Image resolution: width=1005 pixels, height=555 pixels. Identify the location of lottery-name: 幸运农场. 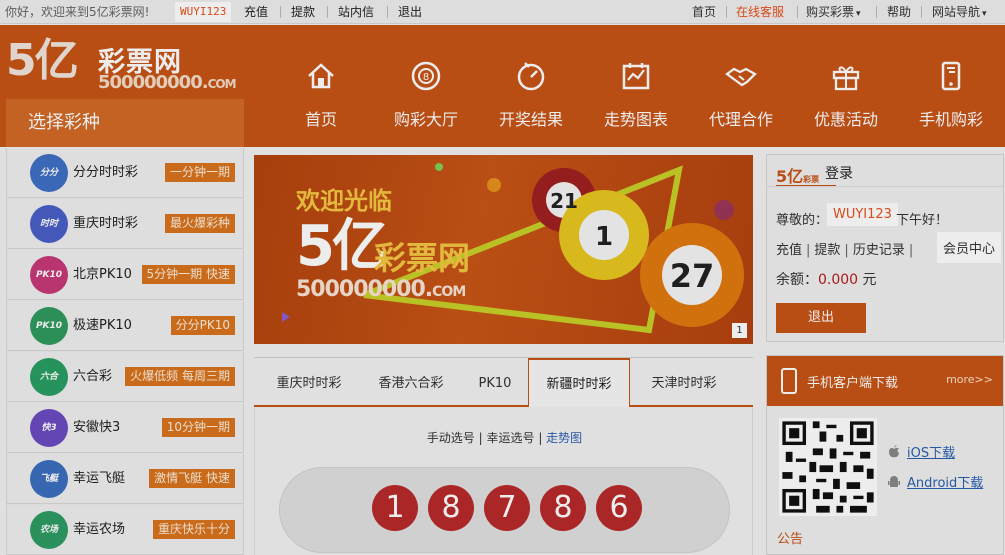
(99, 529).